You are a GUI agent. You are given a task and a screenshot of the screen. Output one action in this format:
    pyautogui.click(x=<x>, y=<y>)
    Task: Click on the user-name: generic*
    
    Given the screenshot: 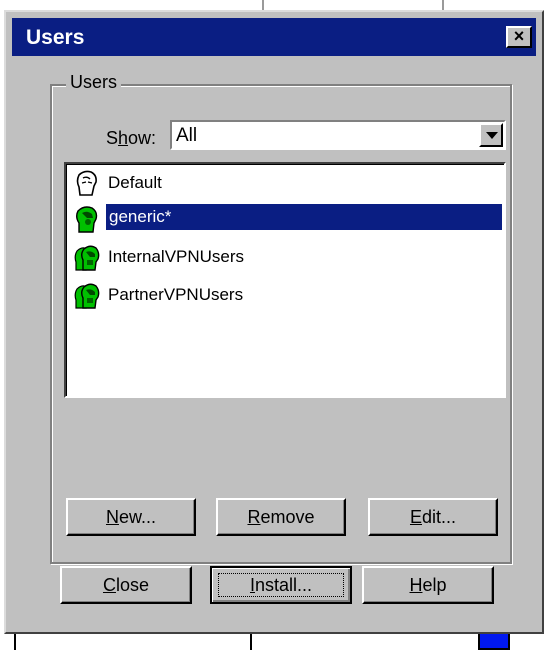 What is the action you would take?
    pyautogui.click(x=304, y=217)
    